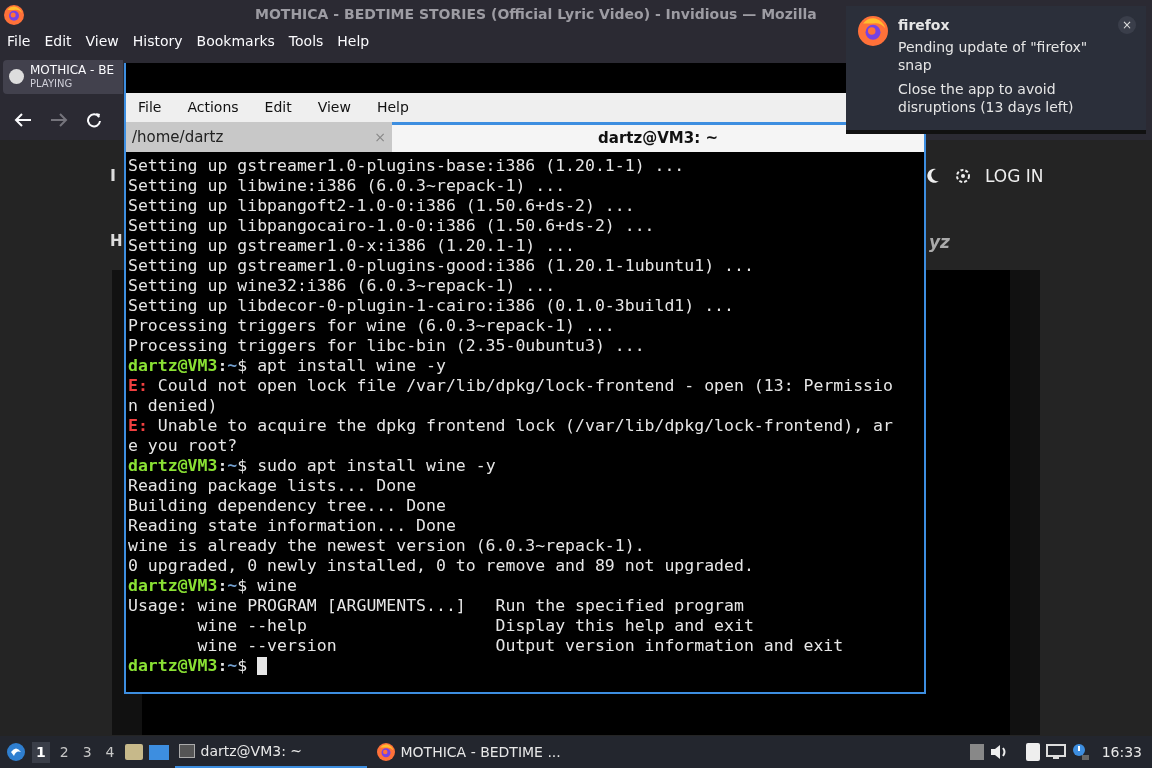 The width and height of the screenshot is (1152, 768). What do you see at coordinates (287, 506) in the screenshot?
I see `terminal-line: Building dependency tree... Done` at bounding box center [287, 506].